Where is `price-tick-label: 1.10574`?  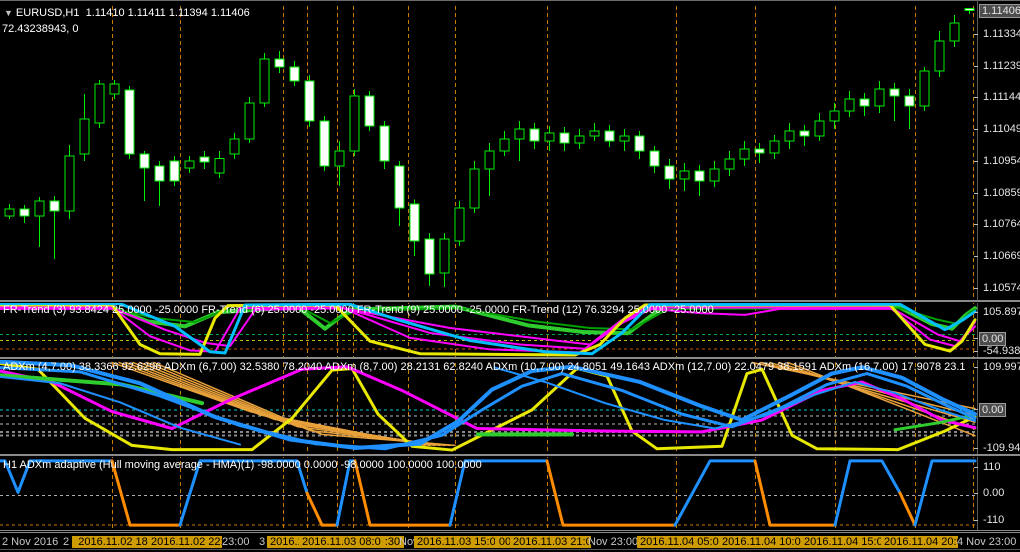
price-tick-label: 1.10574 is located at coordinates (1001, 287).